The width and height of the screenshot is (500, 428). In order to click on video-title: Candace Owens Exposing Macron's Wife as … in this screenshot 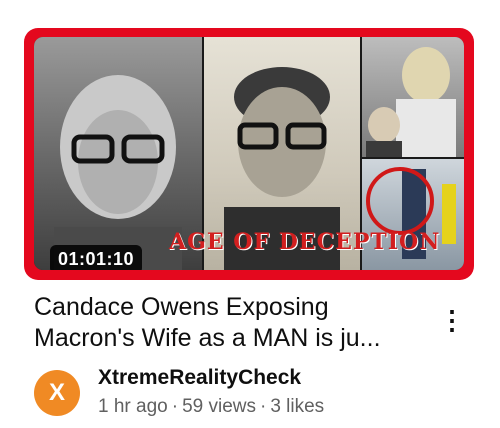, I will do `click(229, 323)`.